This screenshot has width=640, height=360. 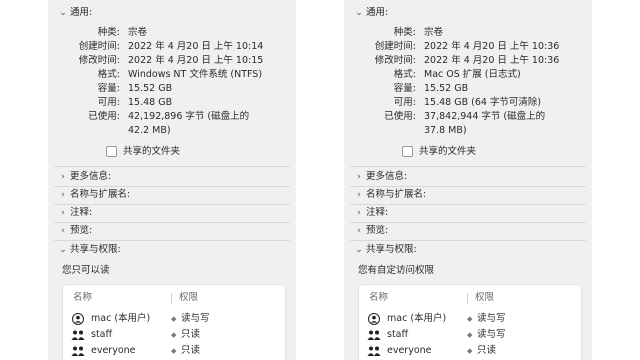 I want to click on info-available: 可用: 15.48 GB (64 字节可清除), so click(x=467, y=102).